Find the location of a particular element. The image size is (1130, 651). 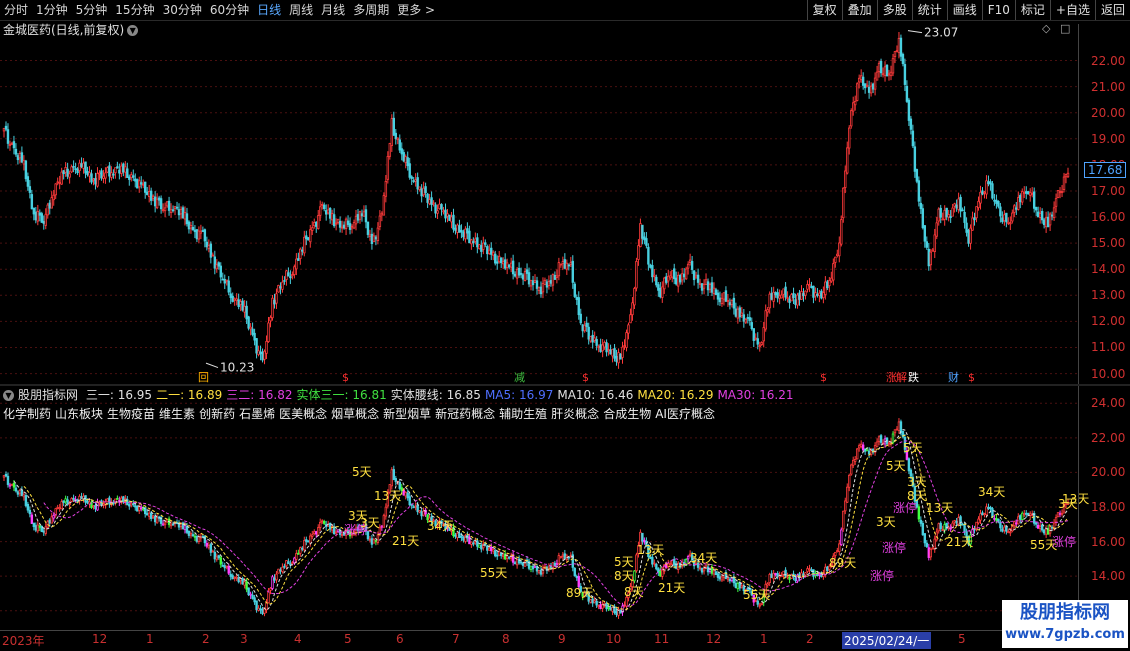

concept-tag: 山东板块 is located at coordinates (79, 414).